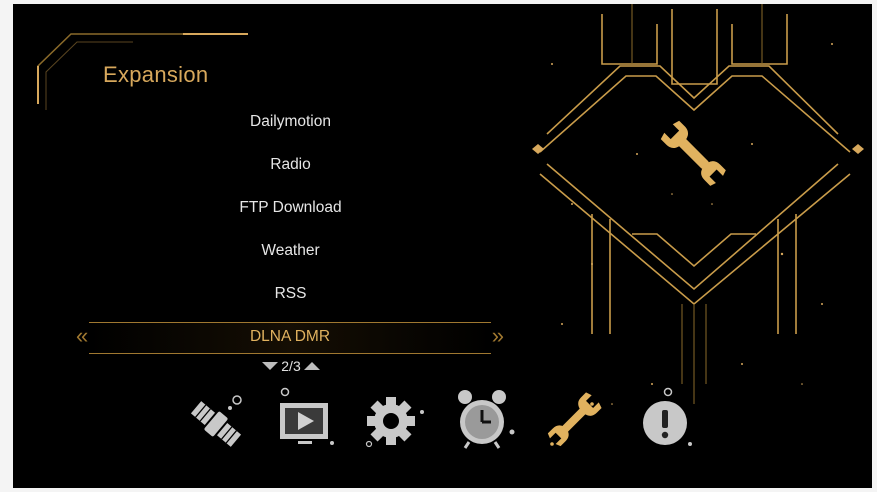  Describe the element at coordinates (82, 336) in the screenshot. I see `prev-arrow-icon: «` at that location.